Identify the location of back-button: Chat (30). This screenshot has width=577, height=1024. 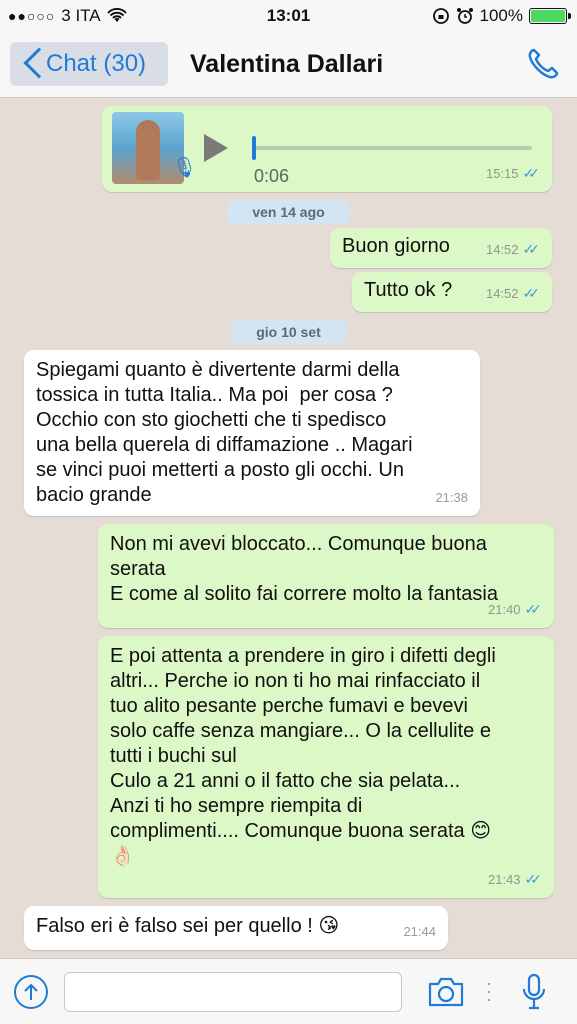
(89, 64).